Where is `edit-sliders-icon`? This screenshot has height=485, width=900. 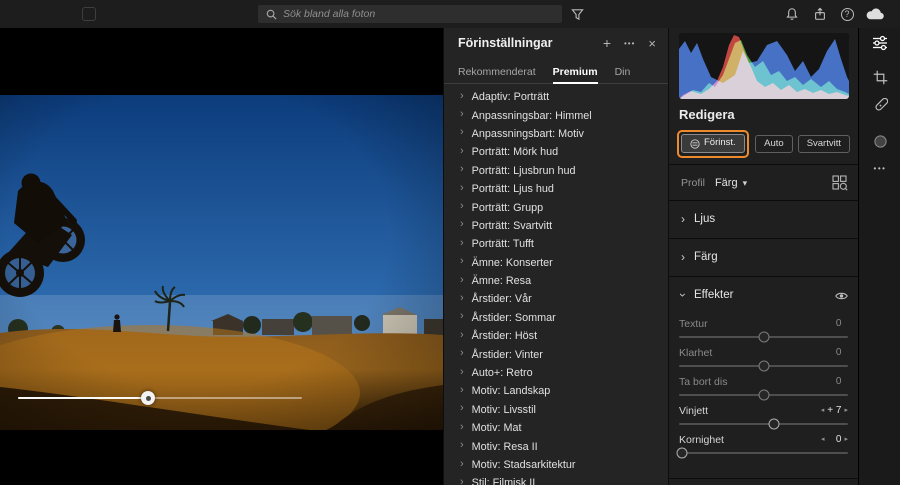
edit-sliders-icon is located at coordinates (880, 43).